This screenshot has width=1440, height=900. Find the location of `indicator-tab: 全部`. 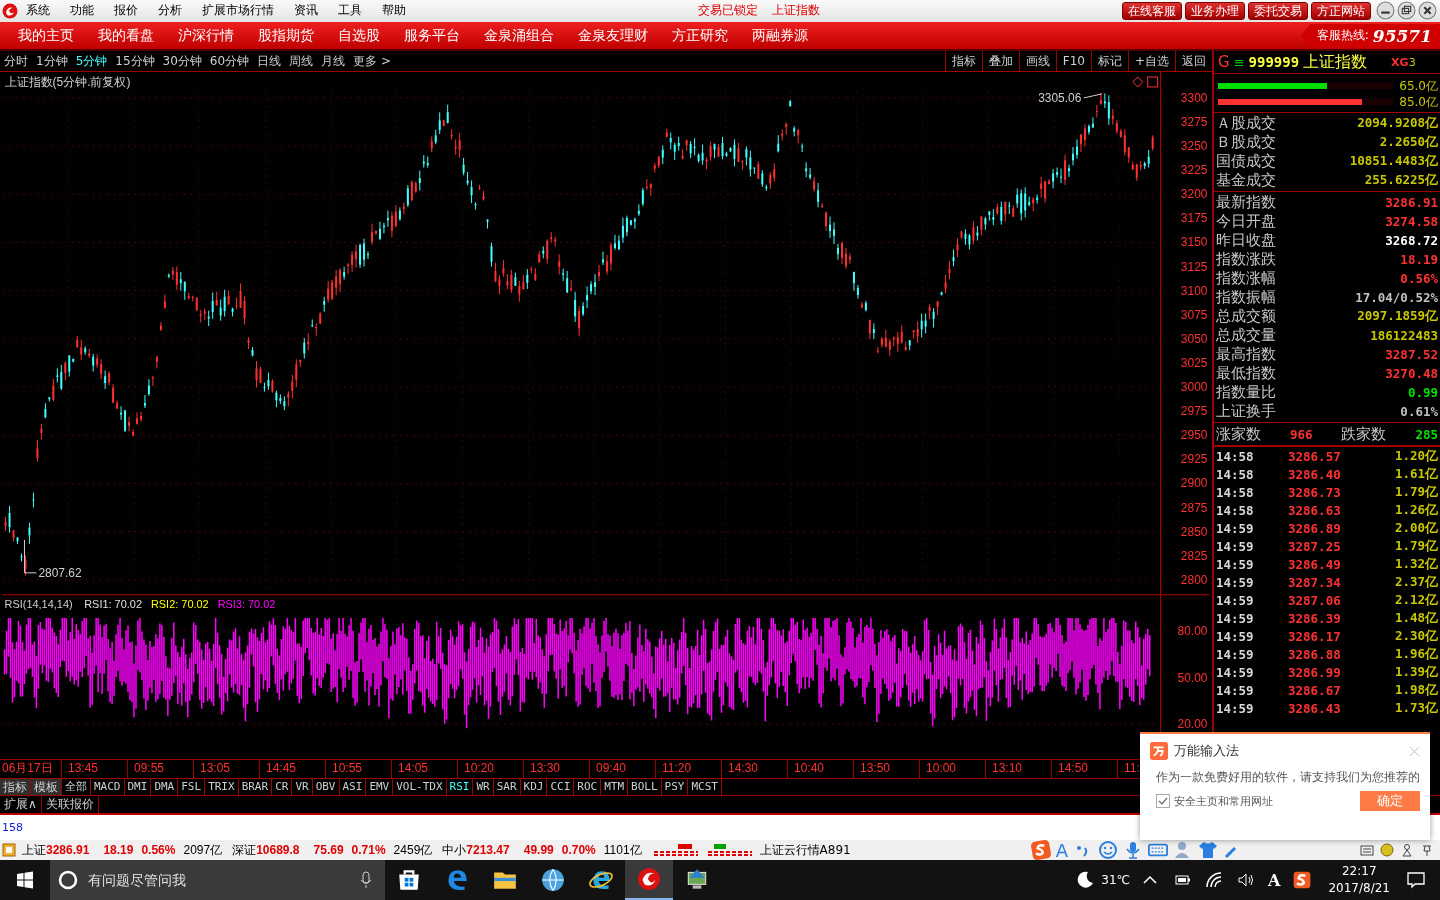

indicator-tab: 全部 is located at coordinates (76, 787).